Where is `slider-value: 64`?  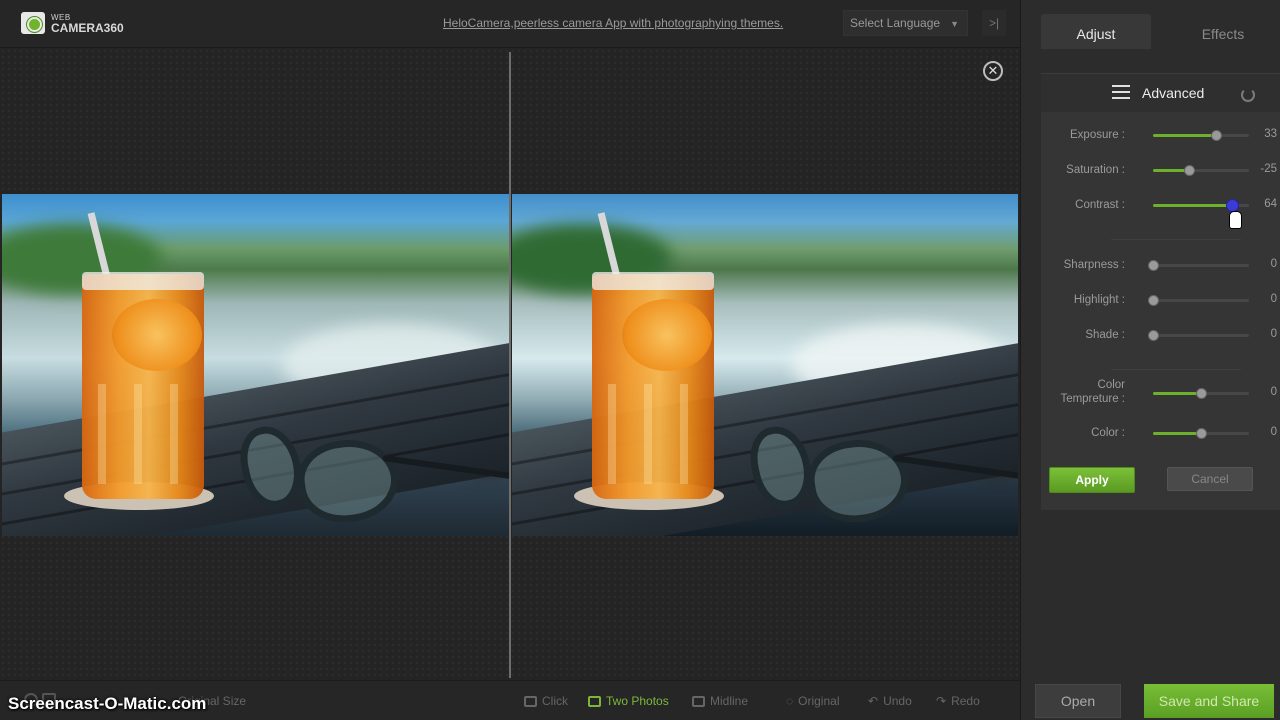 slider-value: 64 is located at coordinates (1270, 204).